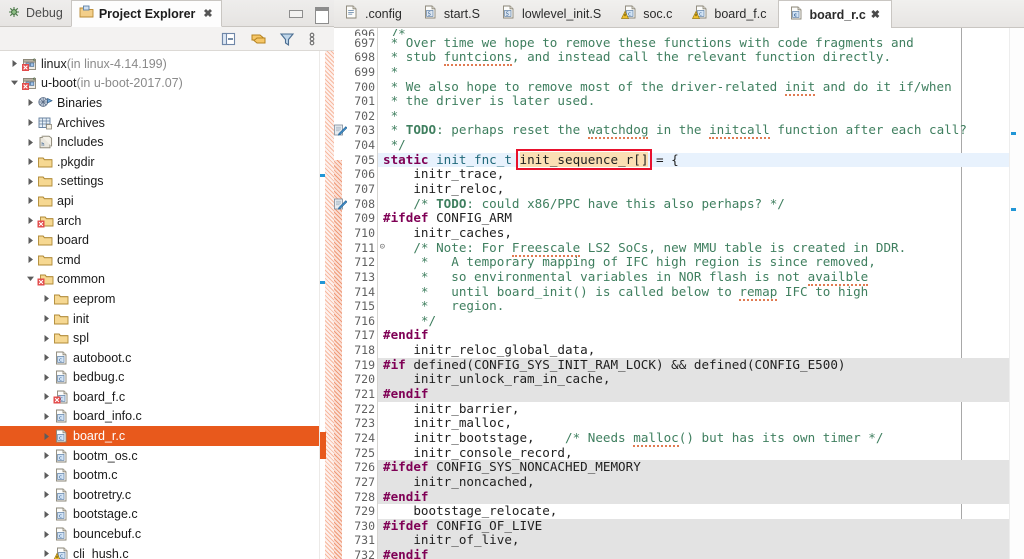 The image size is (1024, 559). What do you see at coordinates (167, 378) in the screenshot?
I see `tree-item-bedbug-c: c bedbug.c` at bounding box center [167, 378].